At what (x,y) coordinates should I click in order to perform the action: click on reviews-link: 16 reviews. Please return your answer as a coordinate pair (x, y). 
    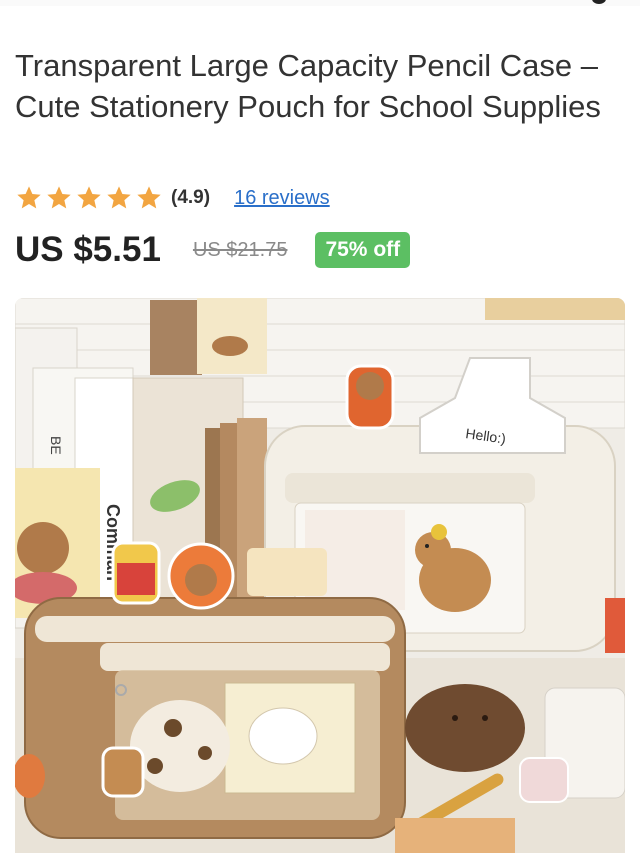
    Looking at the image, I should click on (282, 198).